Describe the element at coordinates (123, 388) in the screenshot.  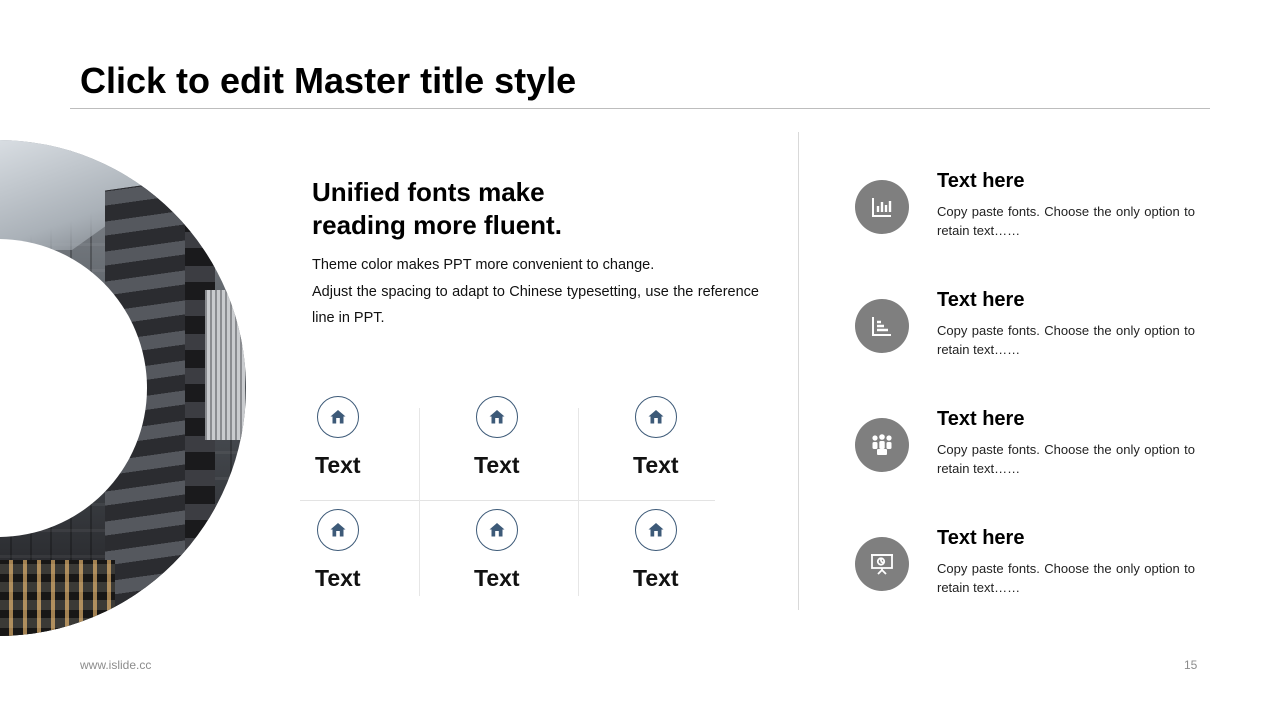
I see `building-ring-image` at that location.